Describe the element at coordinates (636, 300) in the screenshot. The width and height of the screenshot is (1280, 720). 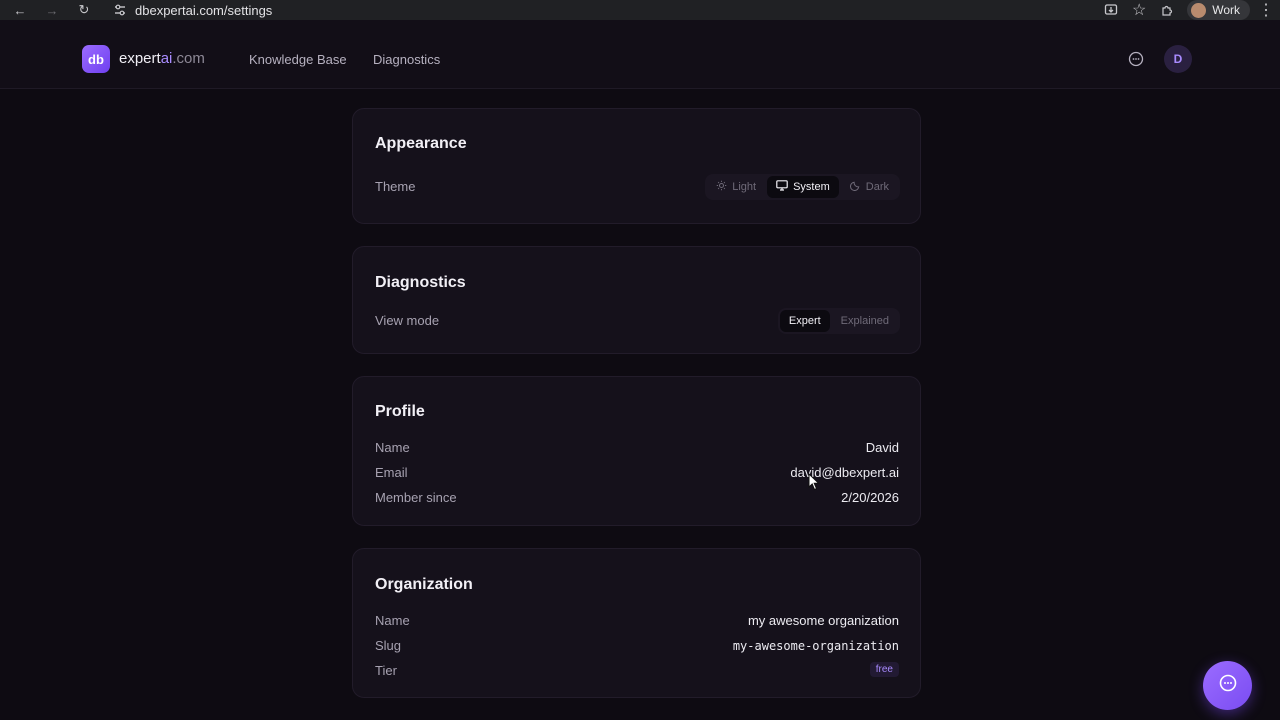
I see `diagnostics-card: Diagnostics View mode Expert Explained` at that location.